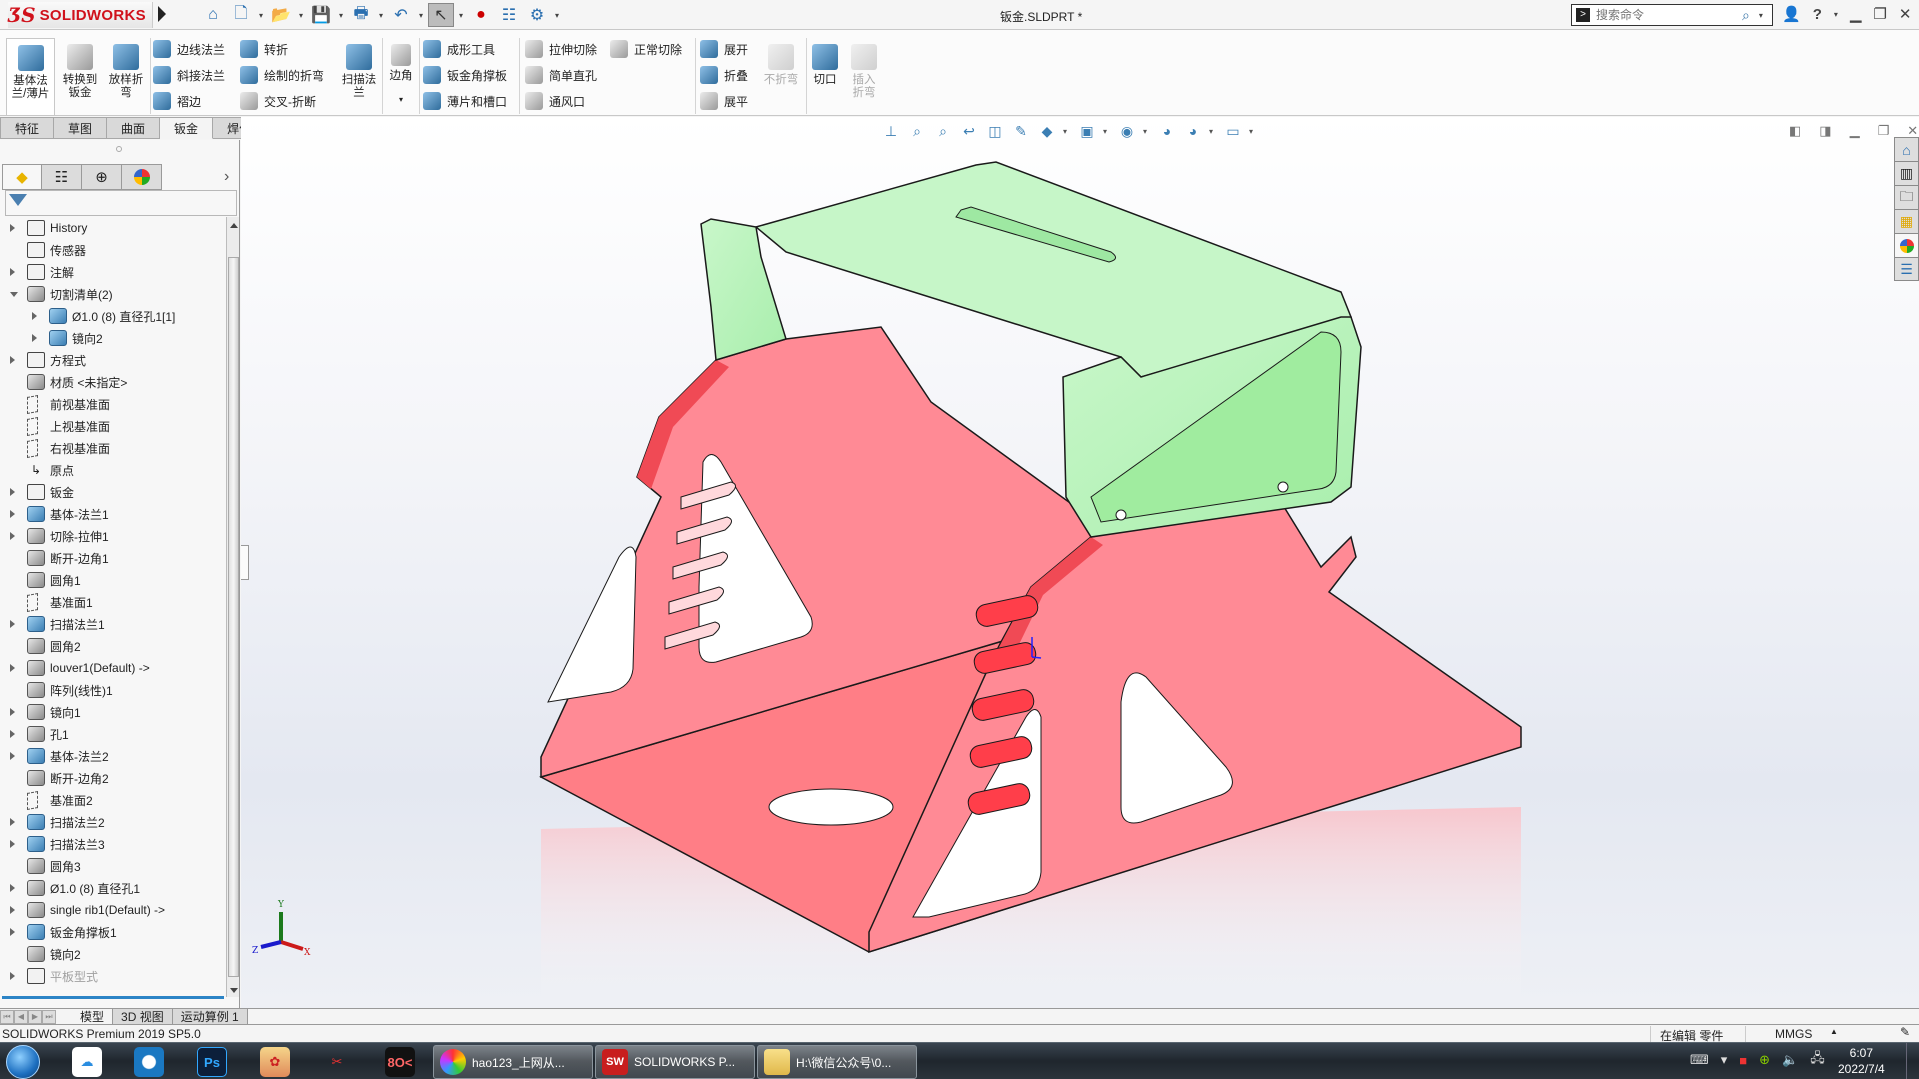 The image size is (1919, 1079). I want to click on minimize-button: ▁, so click(1856, 14).